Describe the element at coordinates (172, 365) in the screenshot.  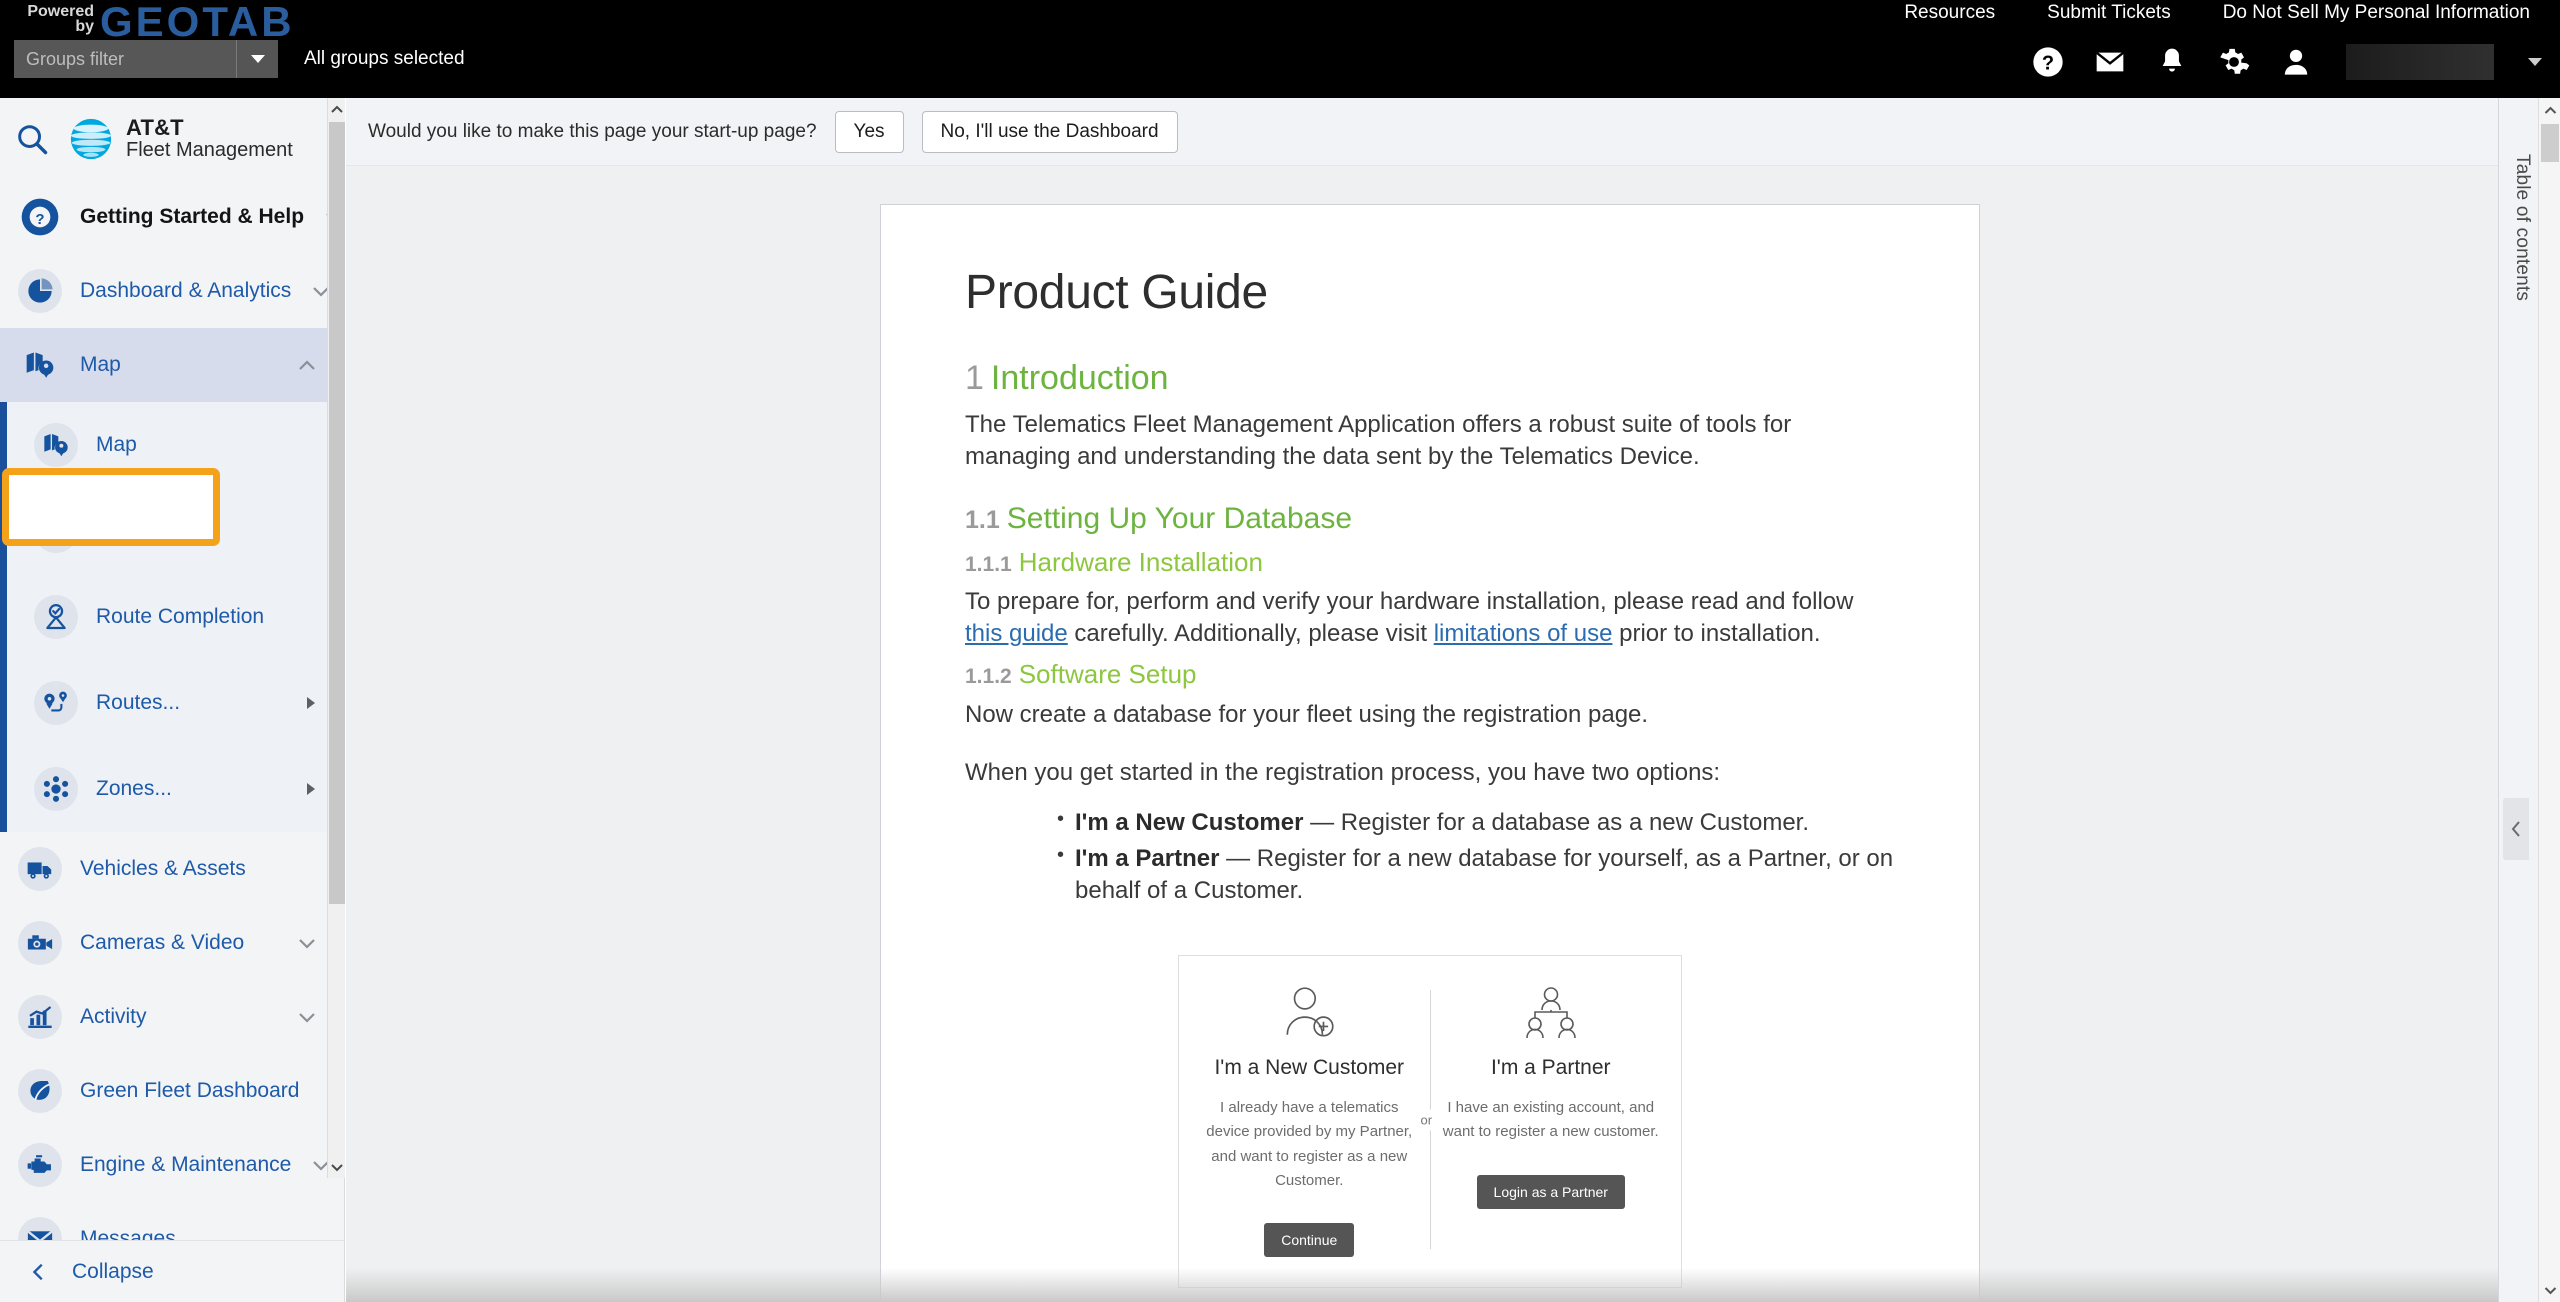
I see `sidebar-item-map-group: Map` at that location.